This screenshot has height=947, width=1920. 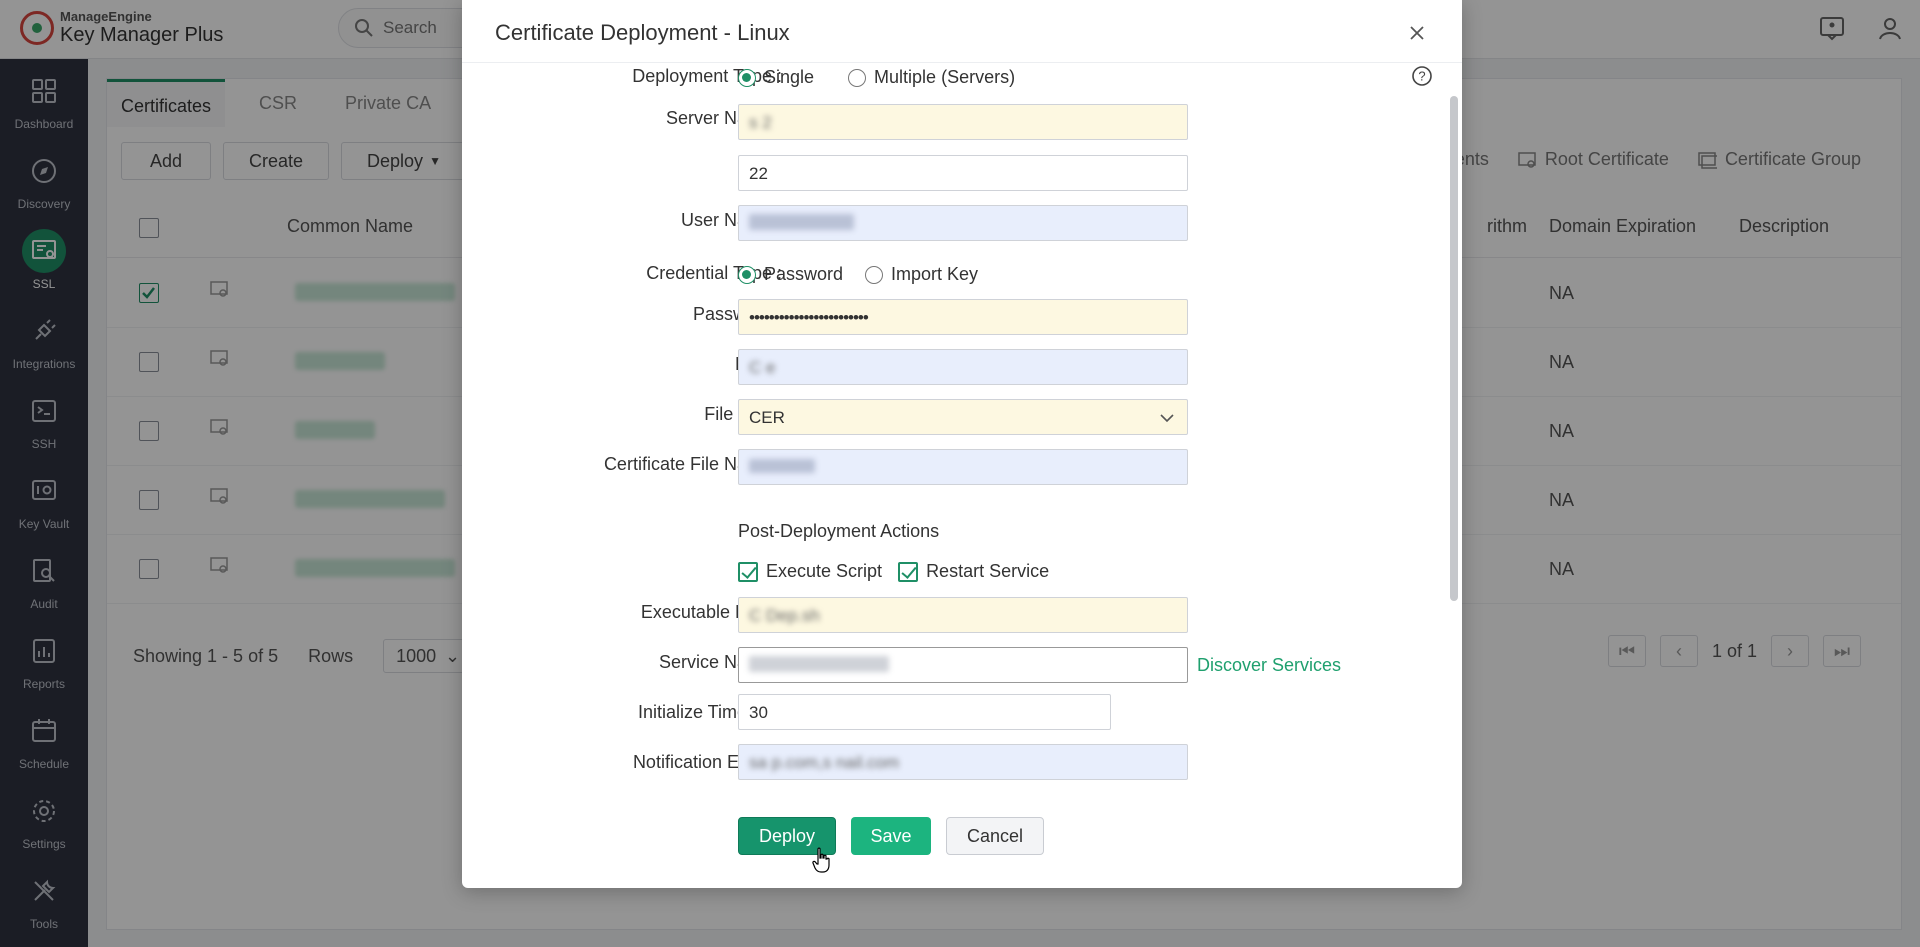 I want to click on cancel-button: Cancel, so click(x=995, y=836).